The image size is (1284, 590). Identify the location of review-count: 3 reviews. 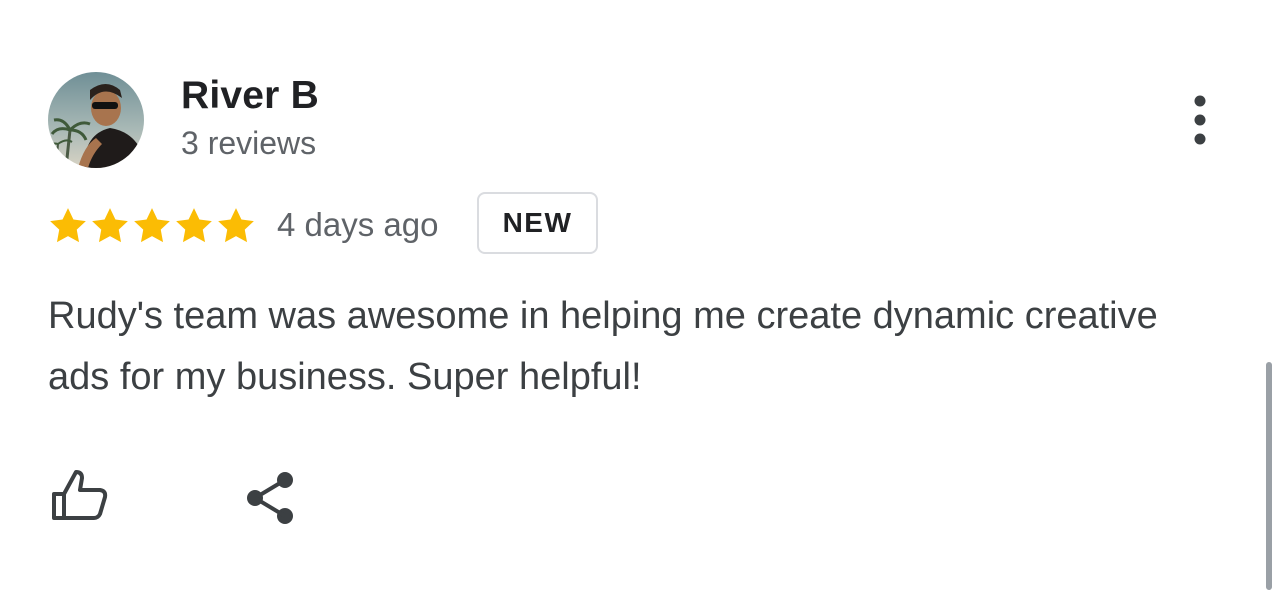
(249, 143).